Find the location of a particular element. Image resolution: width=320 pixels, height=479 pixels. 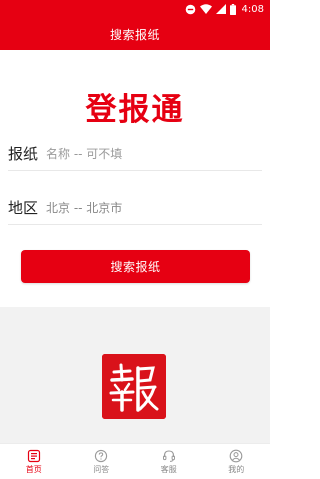

nav-item-label: 客服 is located at coordinates (168, 469).